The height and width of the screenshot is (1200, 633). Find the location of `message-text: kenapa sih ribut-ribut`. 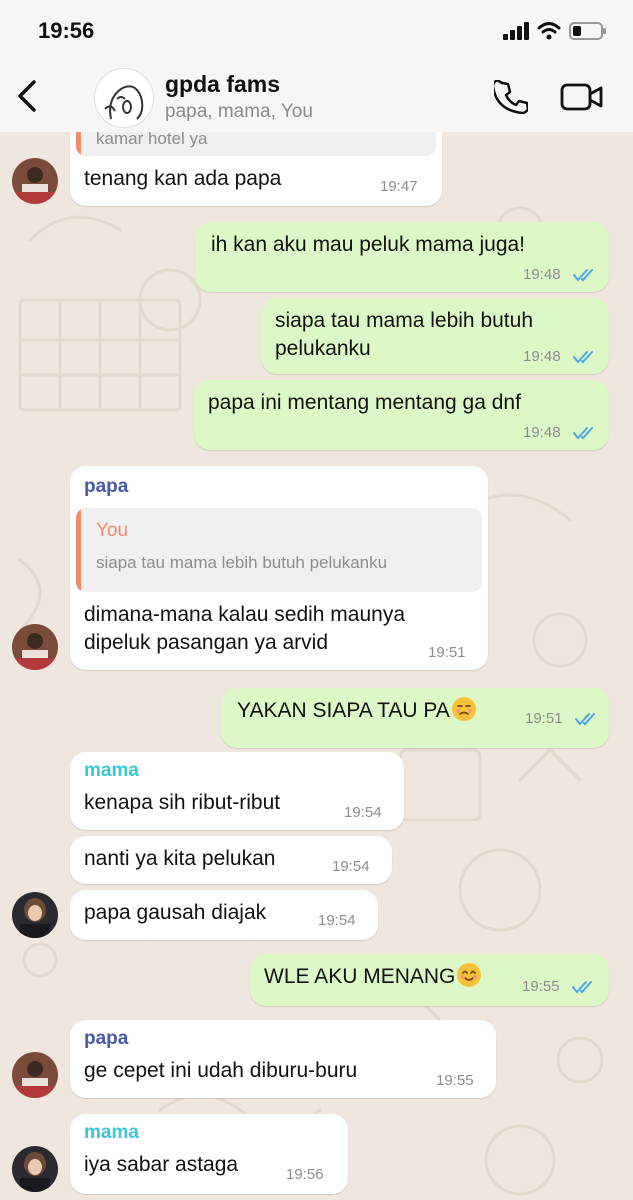

message-text: kenapa sih ribut-ribut is located at coordinates (182, 802).